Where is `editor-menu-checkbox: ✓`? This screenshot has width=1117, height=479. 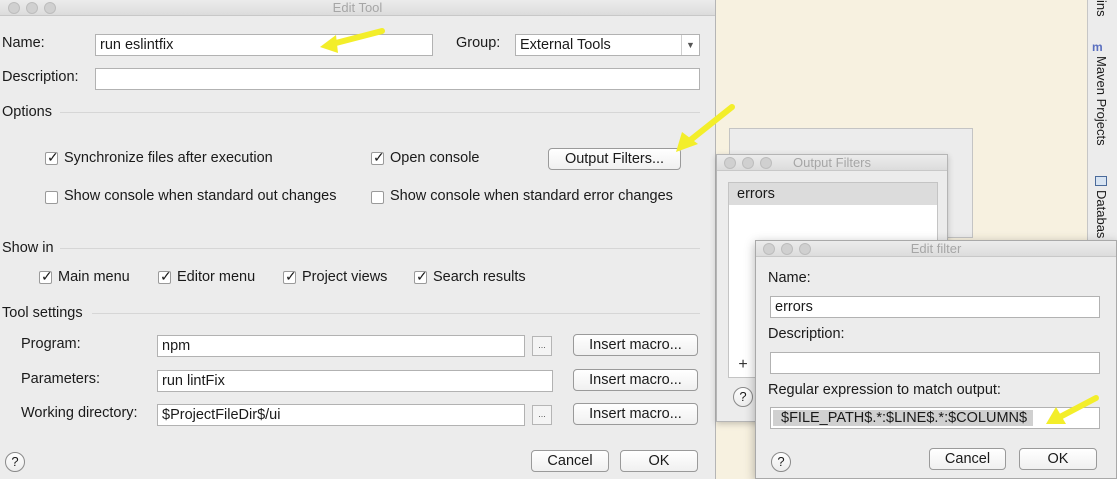 editor-menu-checkbox: ✓ is located at coordinates (165, 276).